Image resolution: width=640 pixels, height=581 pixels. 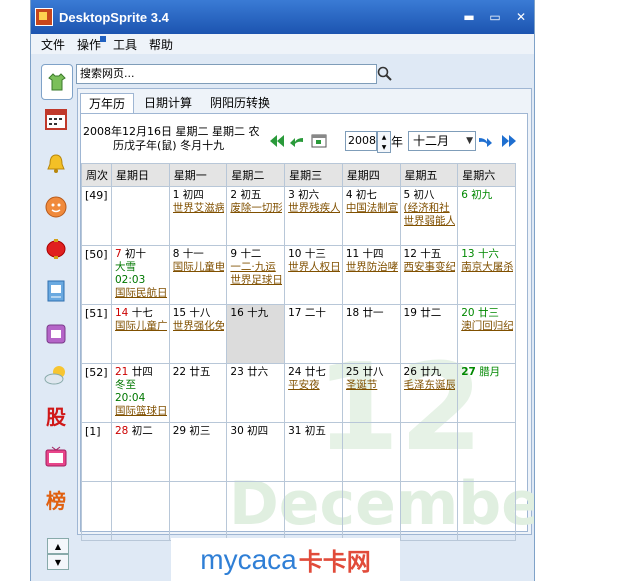 I want to click on tv-icon, so click(x=56, y=457).